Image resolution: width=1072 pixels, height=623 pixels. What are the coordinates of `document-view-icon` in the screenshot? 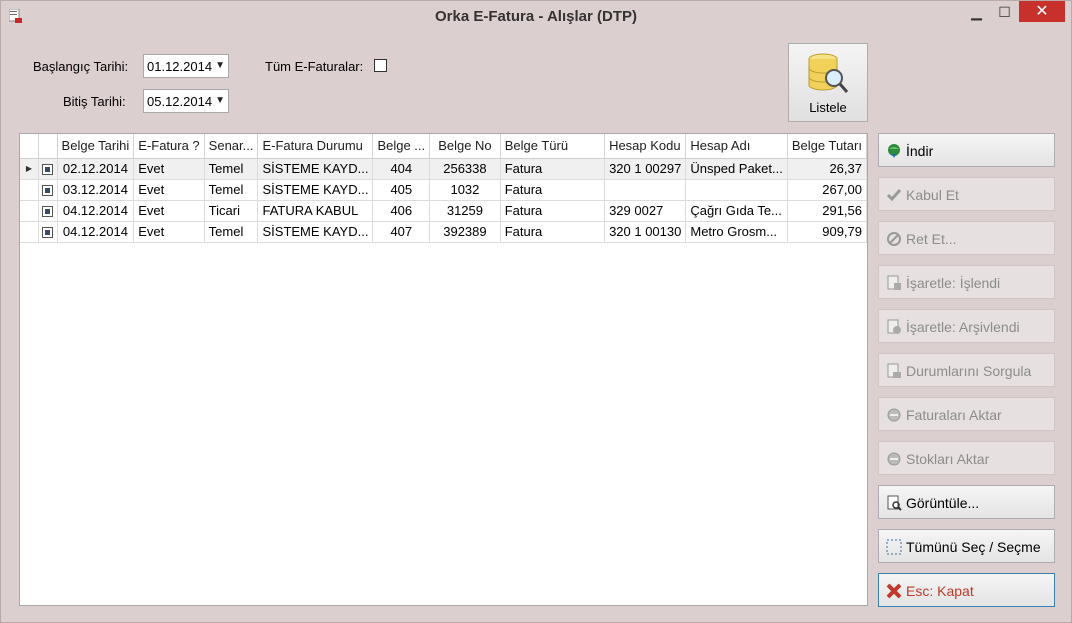 It's located at (894, 503).